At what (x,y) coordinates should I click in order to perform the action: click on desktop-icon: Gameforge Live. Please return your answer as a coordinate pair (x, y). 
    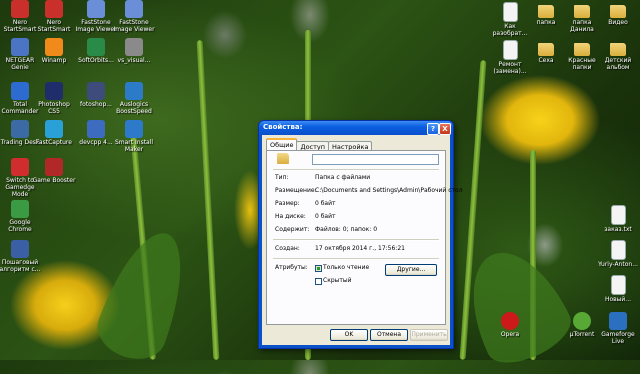
    Looking at the image, I should click on (618, 328).